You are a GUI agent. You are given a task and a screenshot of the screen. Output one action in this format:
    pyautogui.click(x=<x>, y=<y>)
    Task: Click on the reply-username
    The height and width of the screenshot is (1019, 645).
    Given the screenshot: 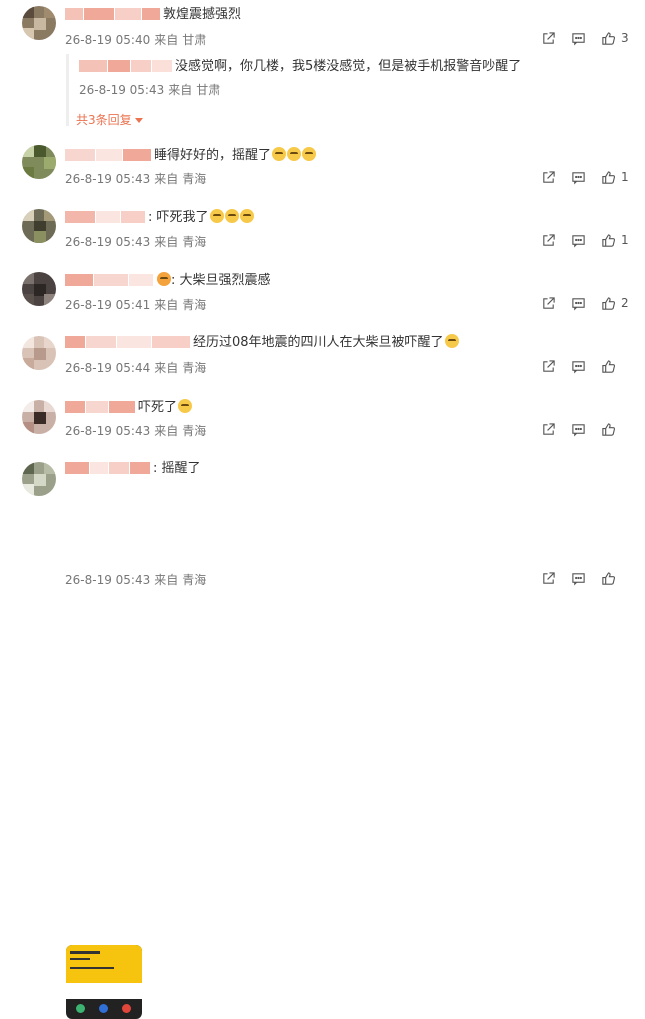 What is the action you would take?
    pyautogui.click(x=126, y=67)
    